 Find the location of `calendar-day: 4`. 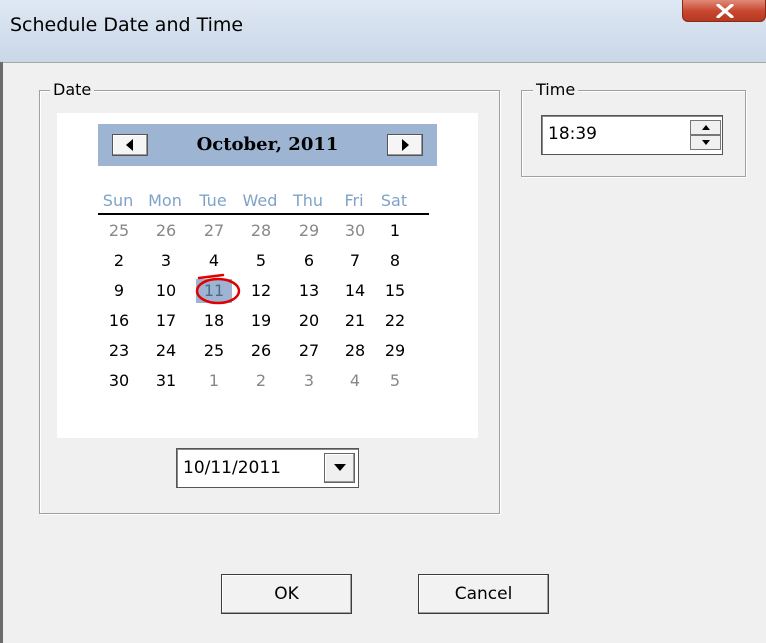

calendar-day: 4 is located at coordinates (214, 261).